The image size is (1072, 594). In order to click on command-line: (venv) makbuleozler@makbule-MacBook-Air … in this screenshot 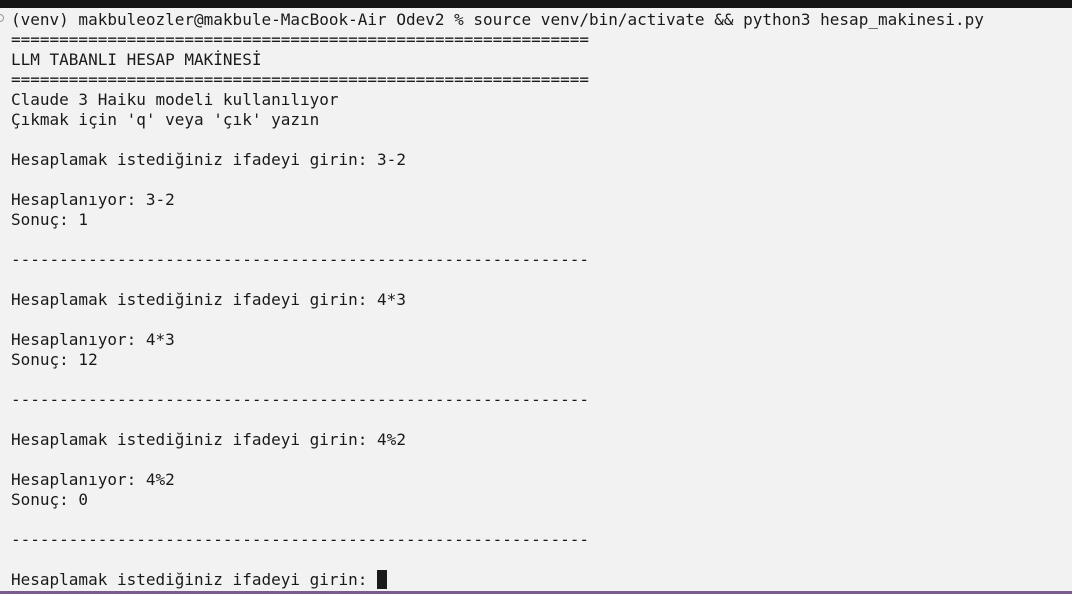, I will do `click(497, 19)`.